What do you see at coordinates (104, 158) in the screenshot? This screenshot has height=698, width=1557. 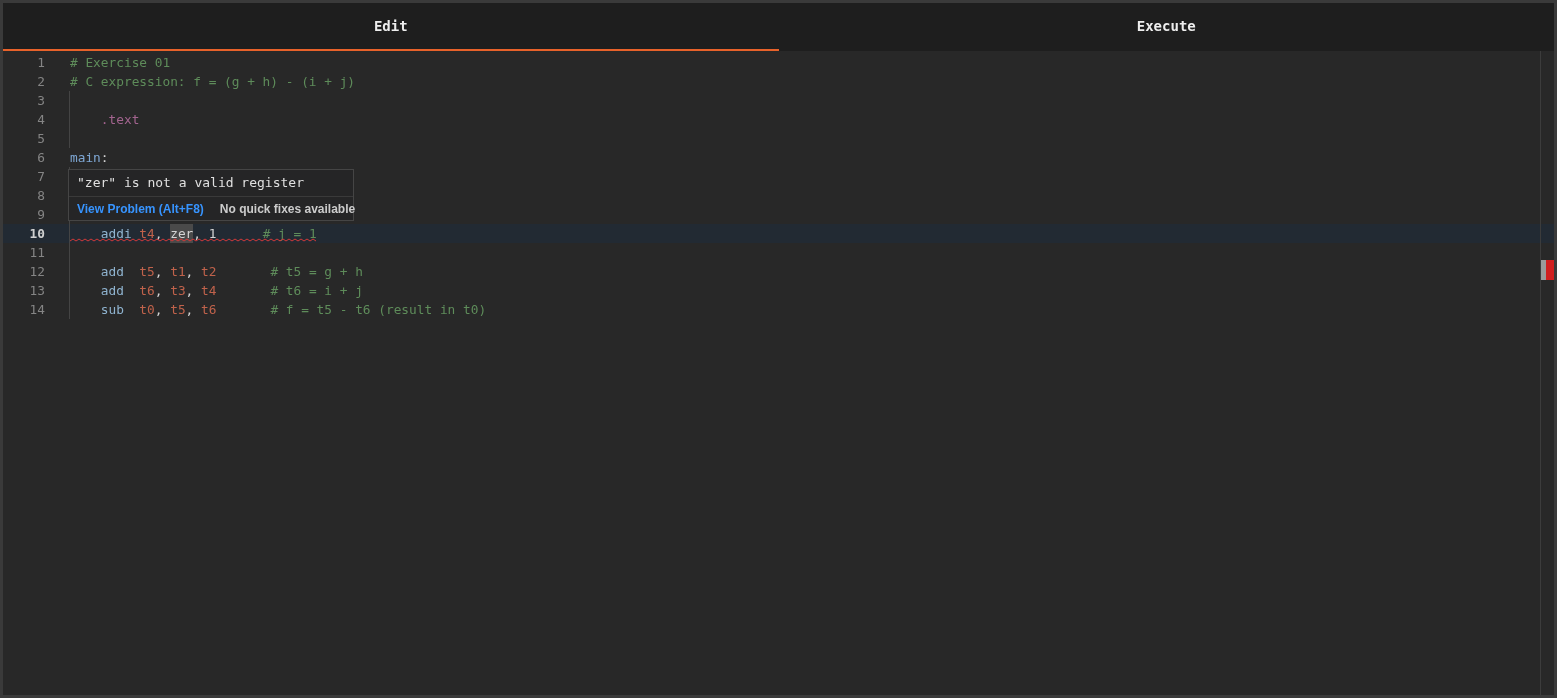 I see `code-token: :` at bounding box center [104, 158].